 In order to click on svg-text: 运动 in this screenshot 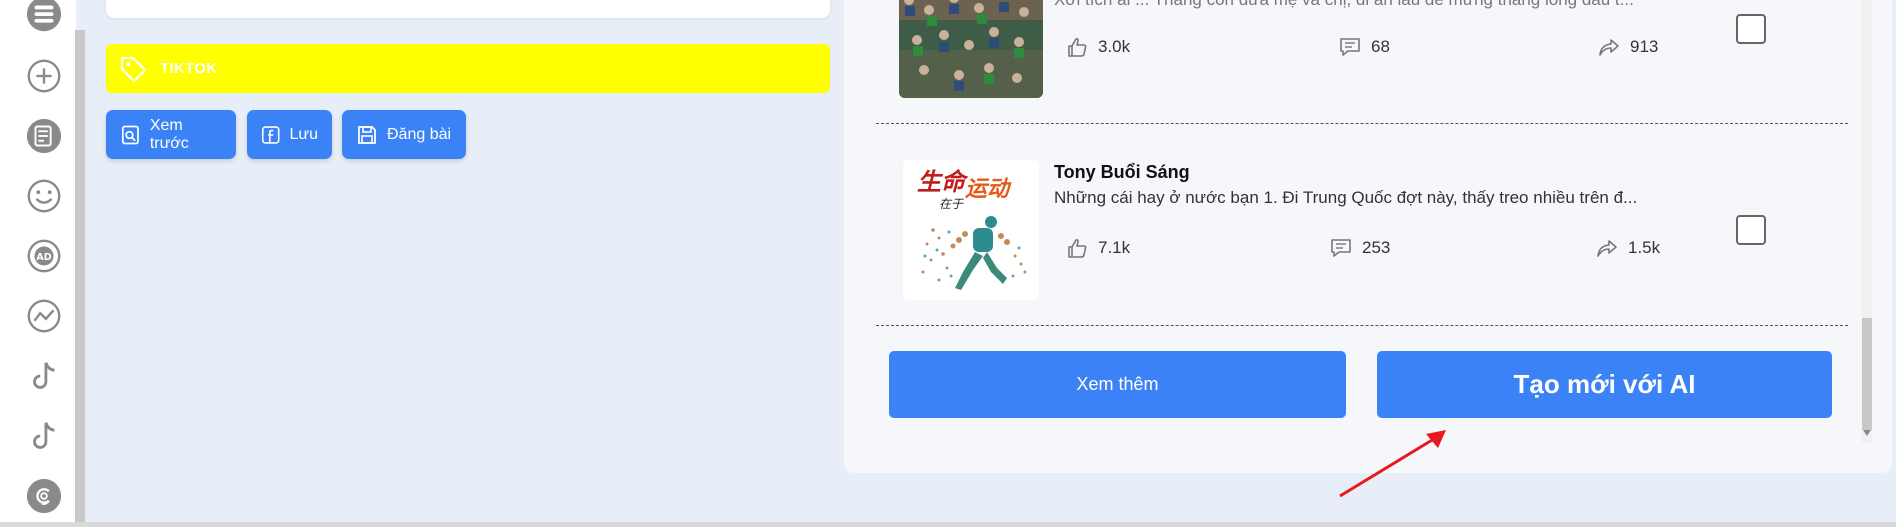, I will do `click(988, 189)`.